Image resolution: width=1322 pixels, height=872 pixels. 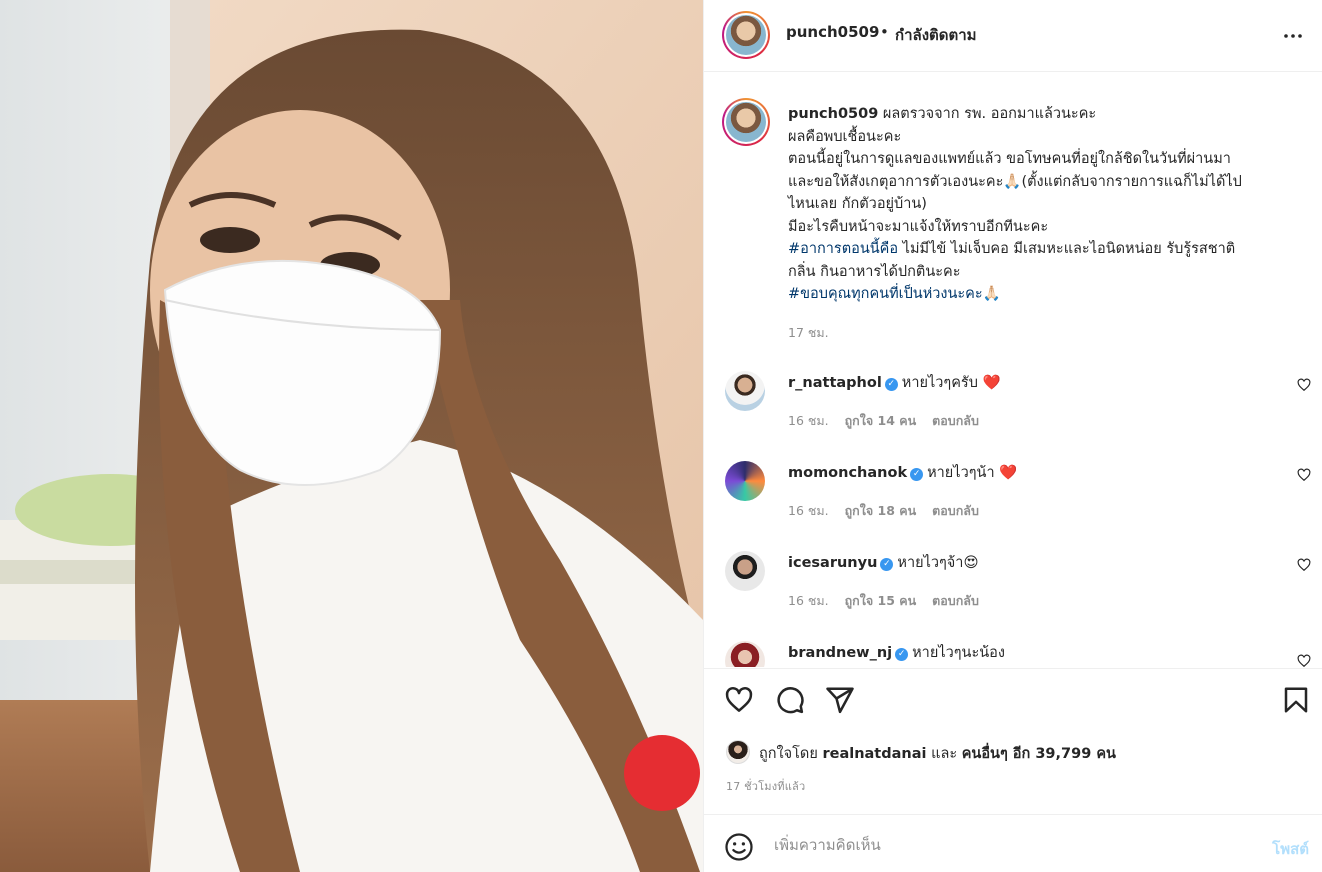 I want to click on caption-author-avatar, so click(x=746, y=122).